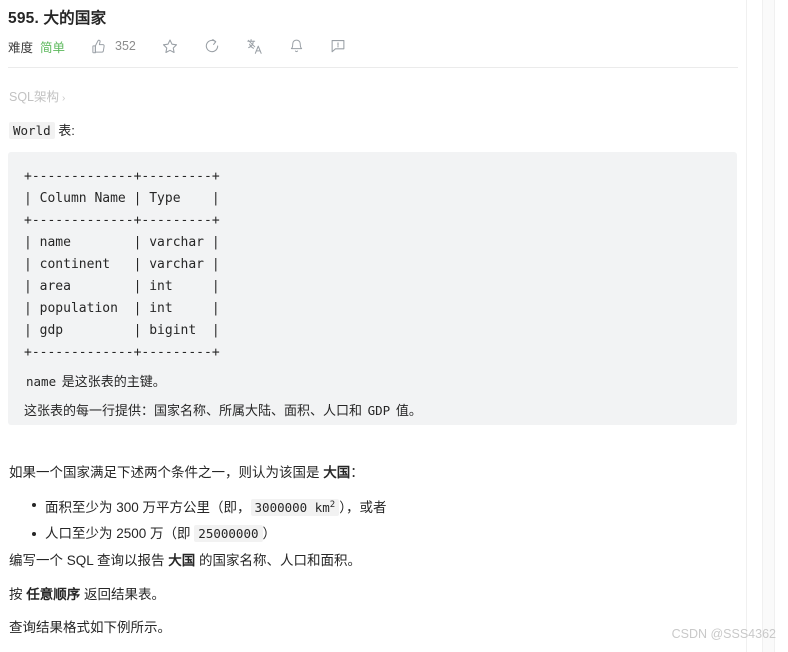 The height and width of the screenshot is (652, 788). I want to click on problem-meta-toolbar: 难度 简单 352, so click(177, 46).